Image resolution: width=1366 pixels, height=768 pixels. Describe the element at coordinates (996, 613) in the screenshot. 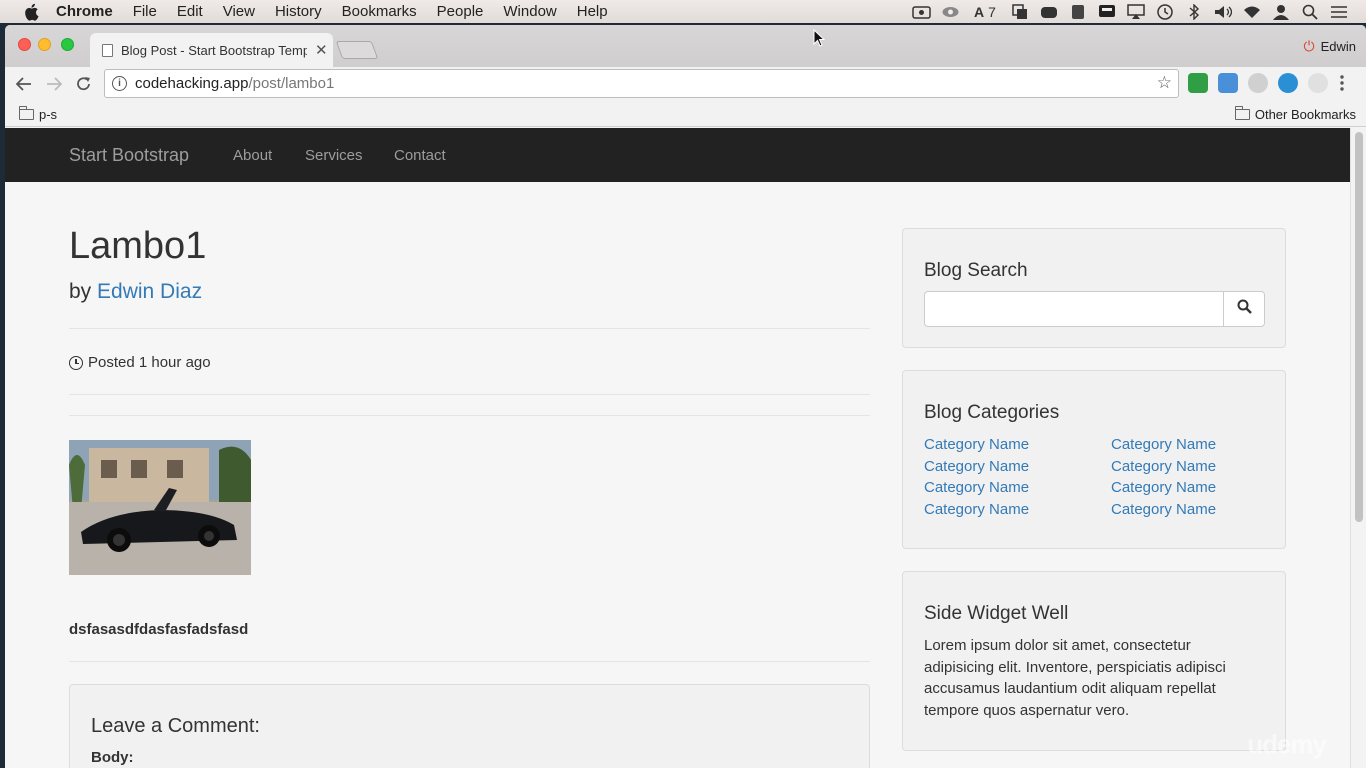

I see `widget-heading: Side Widget Well` at that location.